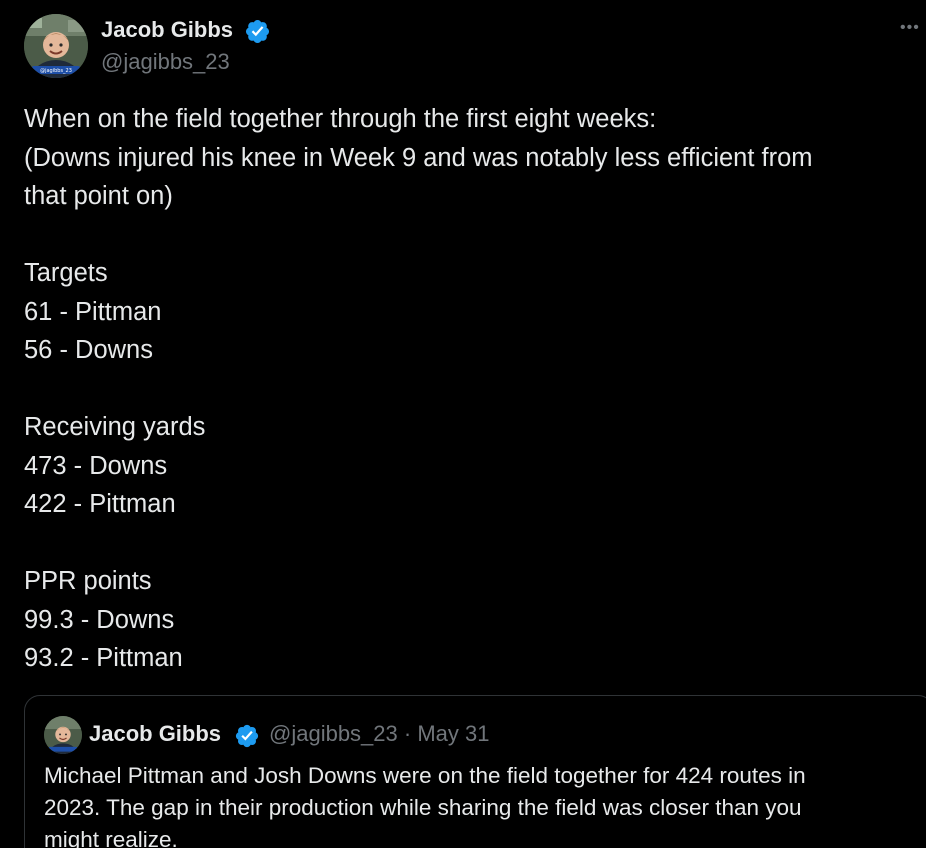  Describe the element at coordinates (96, 465) in the screenshot. I see `tweet-line: 473 - Downs` at that location.